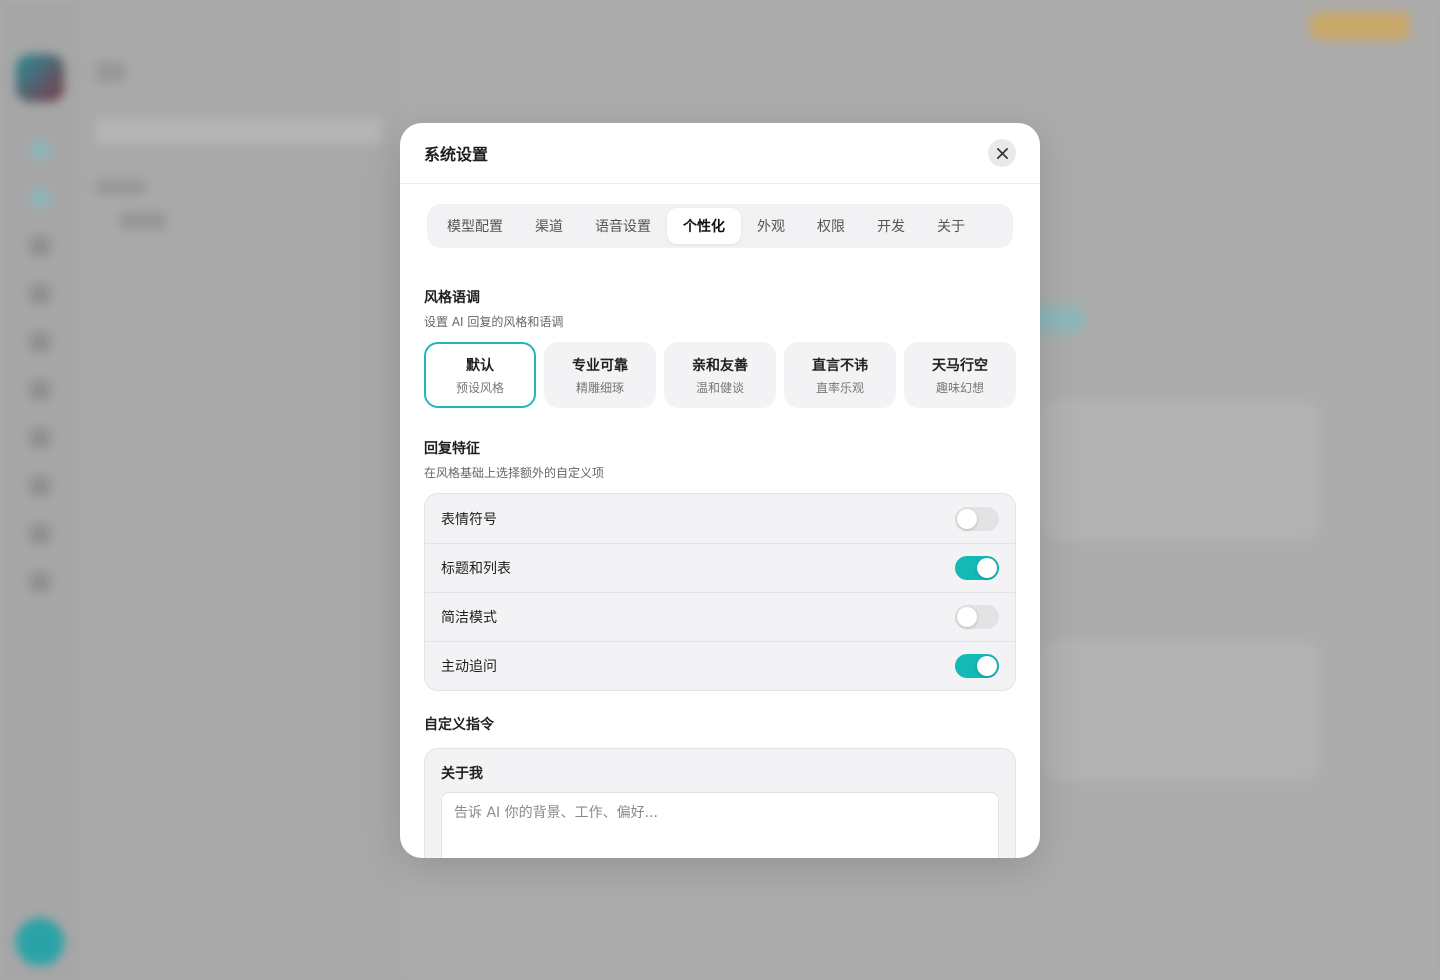  What do you see at coordinates (40, 78) in the screenshot?
I see `app-logo-icon` at bounding box center [40, 78].